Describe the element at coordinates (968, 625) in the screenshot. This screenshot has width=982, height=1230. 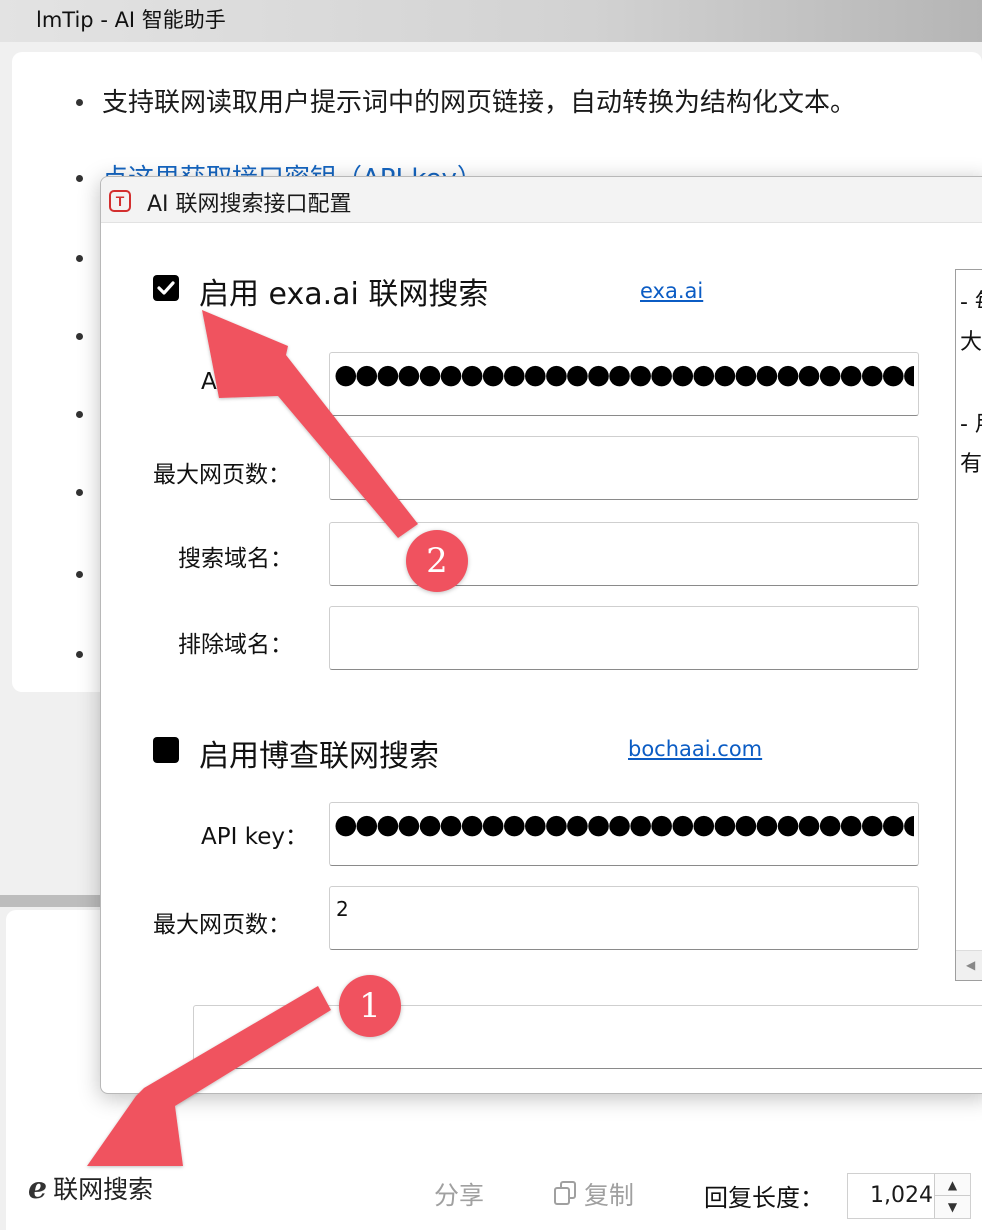
I see `help-text-panel: - 每 大 - 用 有 ◀` at that location.